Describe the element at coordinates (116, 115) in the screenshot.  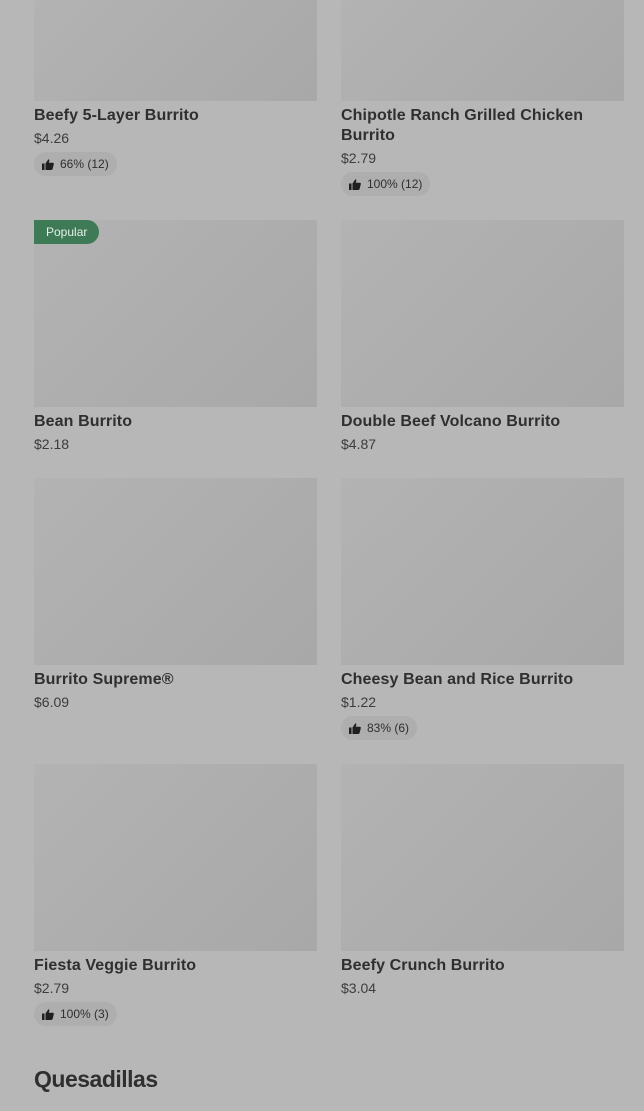
I see `item-name: Beefy 5-Layer Burrito` at that location.